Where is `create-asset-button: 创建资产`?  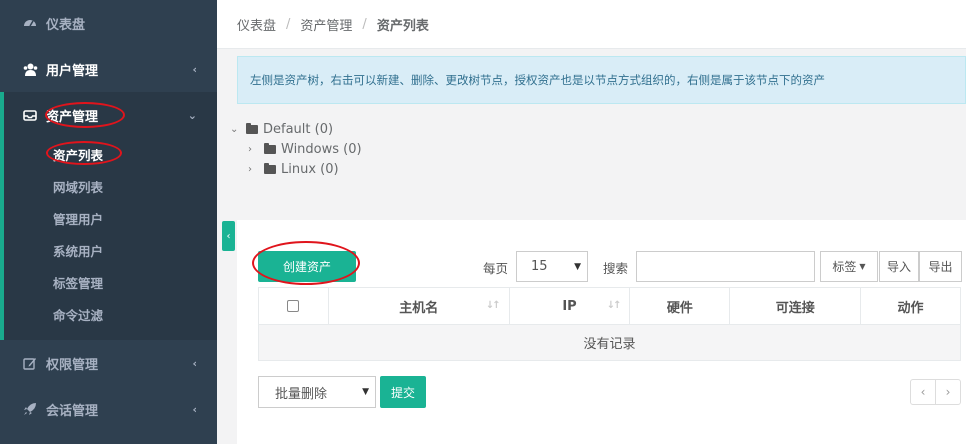 create-asset-button: 创建资产 is located at coordinates (307, 266).